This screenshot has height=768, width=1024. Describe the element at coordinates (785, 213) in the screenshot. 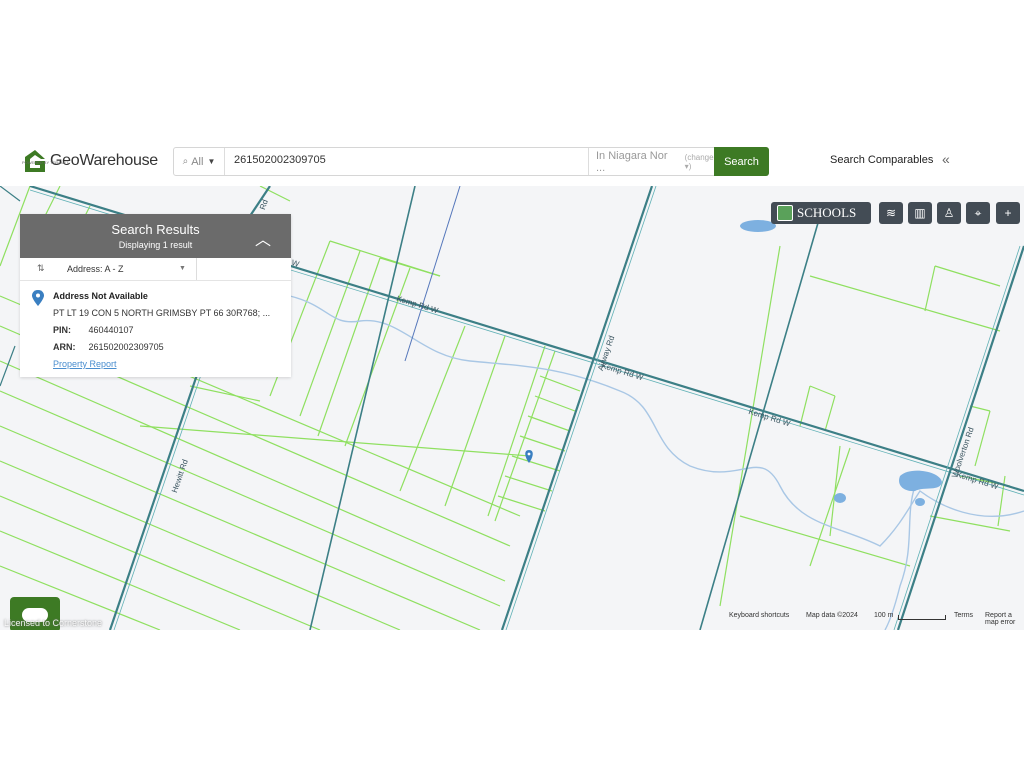

I see `school-icon` at that location.